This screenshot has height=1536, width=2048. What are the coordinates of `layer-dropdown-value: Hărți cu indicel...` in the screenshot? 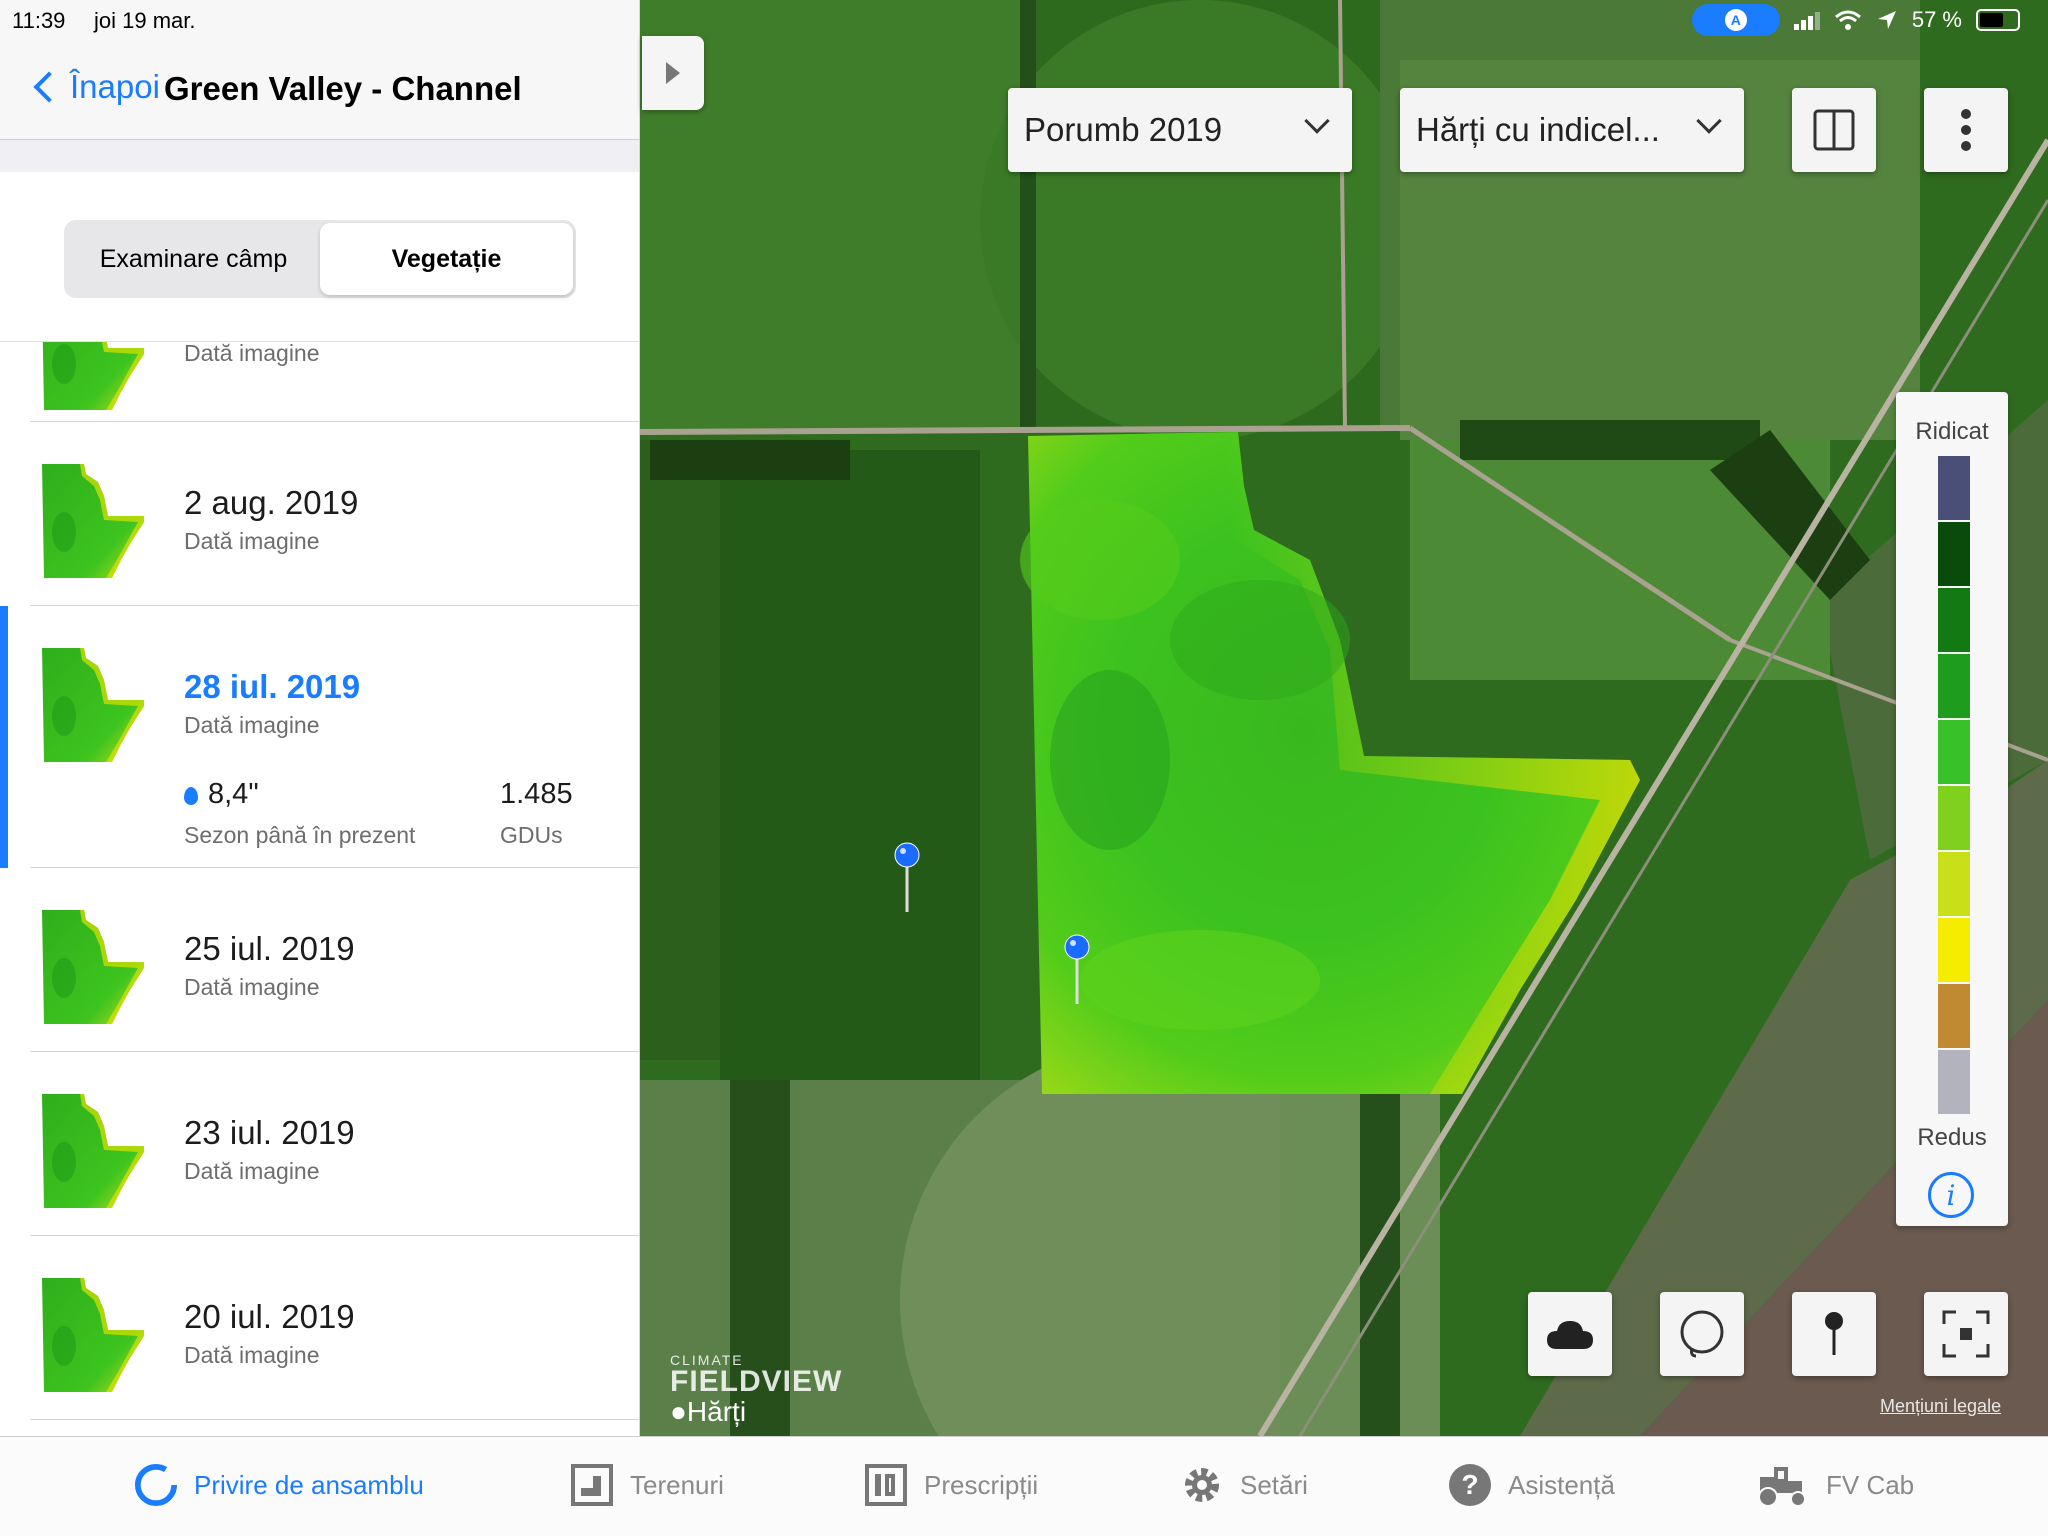 It's located at (1538, 129).